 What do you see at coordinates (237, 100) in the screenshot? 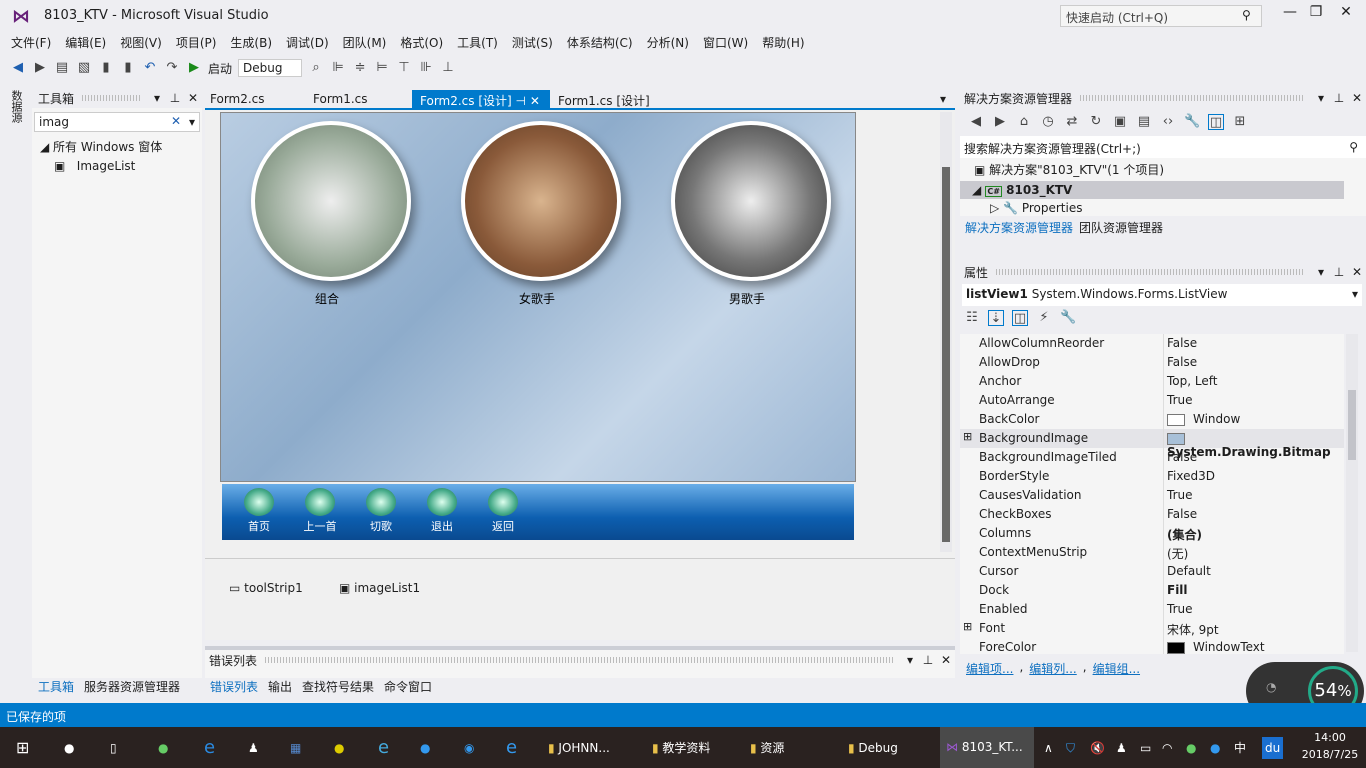
I see `tab-form2-cs: Form2.cs` at bounding box center [237, 100].